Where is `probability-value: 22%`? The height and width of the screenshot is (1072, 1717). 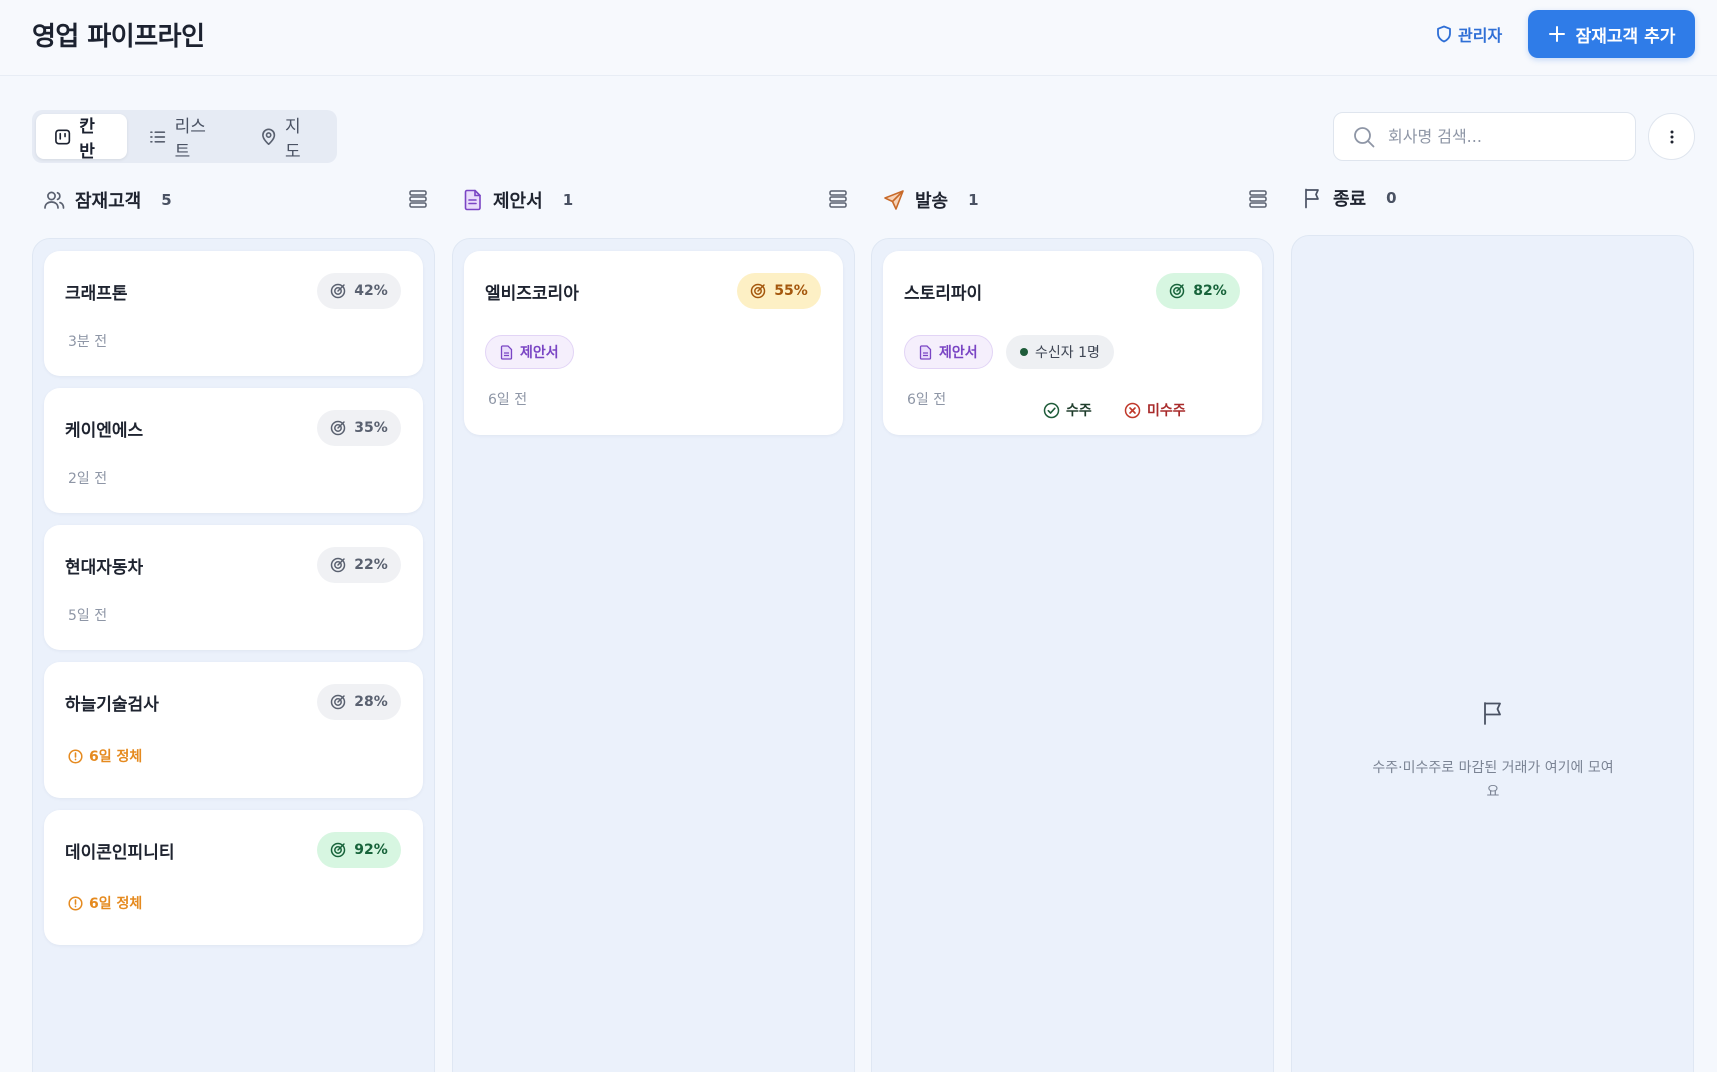
probability-value: 22% is located at coordinates (371, 565).